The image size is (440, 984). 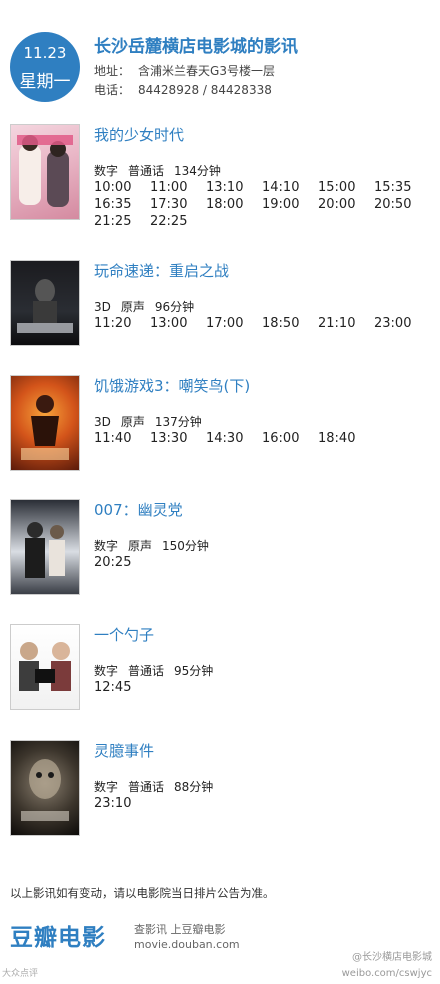 I want to click on weibo-watermark: @长沙横店电影城 weibo.com/cswjyc, so click(x=387, y=966).